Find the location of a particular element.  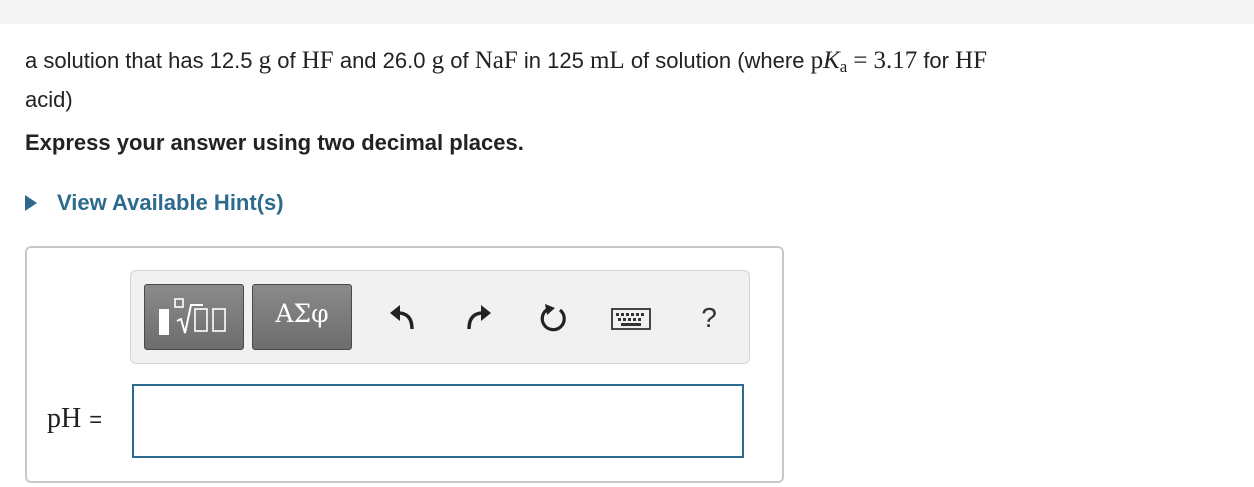

templates-button is located at coordinates (194, 317).